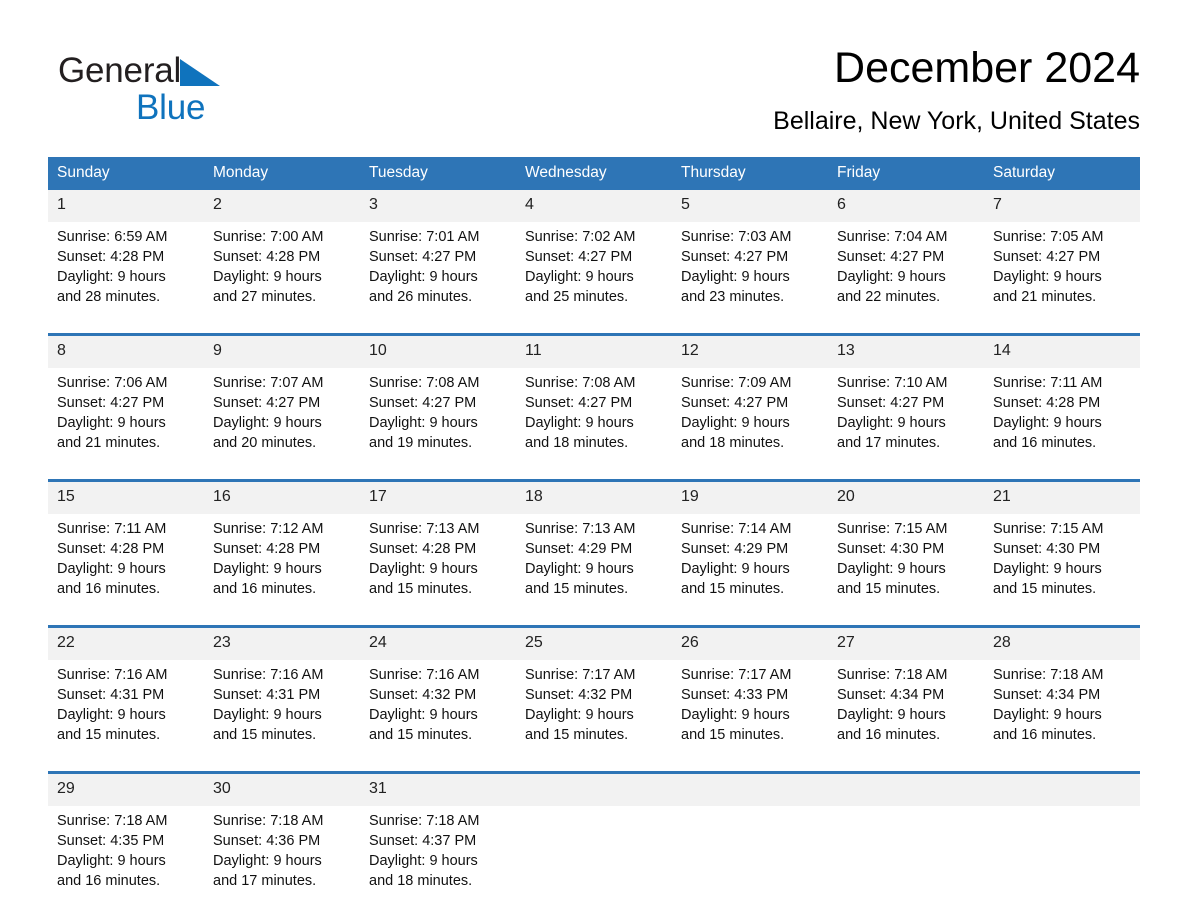 This screenshot has width=1188, height=918. What do you see at coordinates (282, 790) in the screenshot?
I see `day-number-30: 30` at bounding box center [282, 790].